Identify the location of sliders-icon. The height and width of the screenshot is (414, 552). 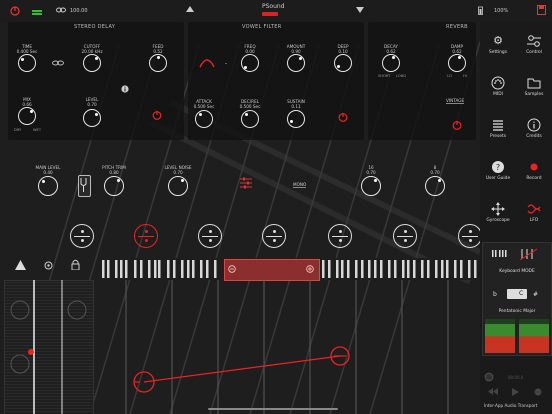
(534, 41).